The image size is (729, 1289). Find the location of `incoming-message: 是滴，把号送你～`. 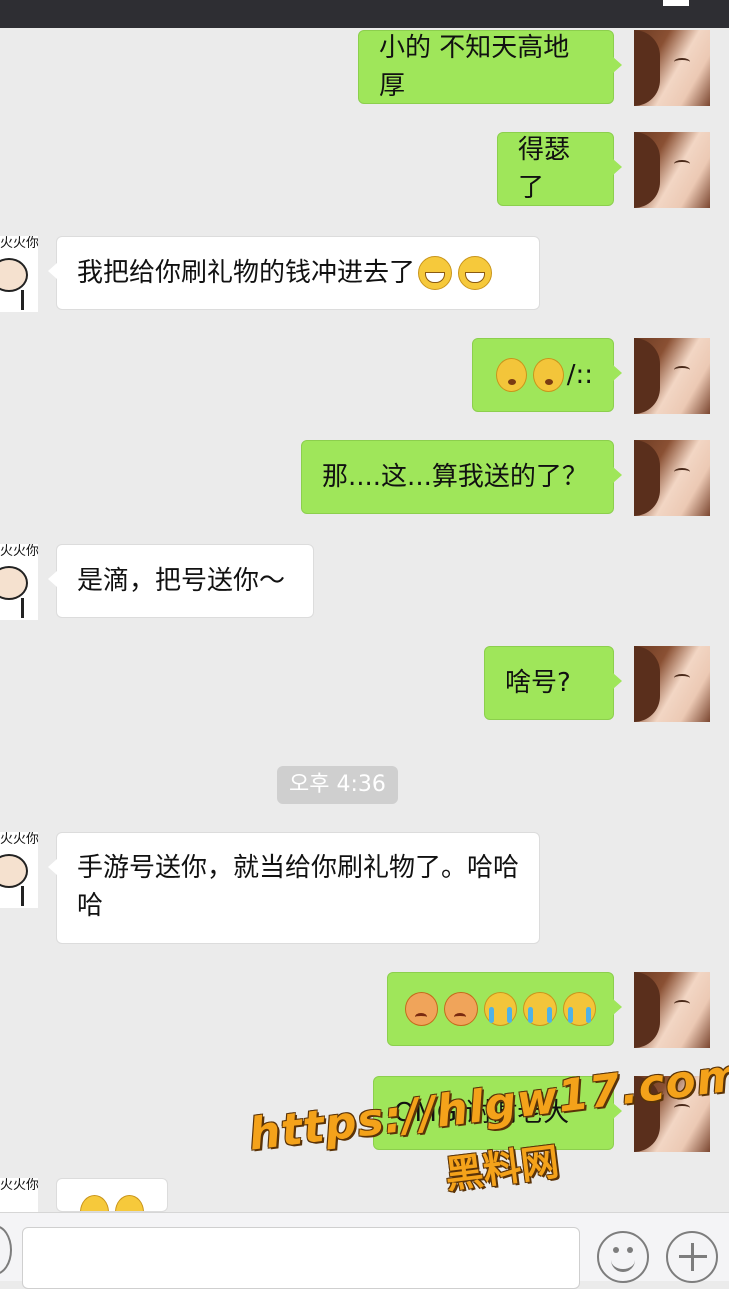

incoming-message: 是滴，把号送你～ is located at coordinates (181, 581).